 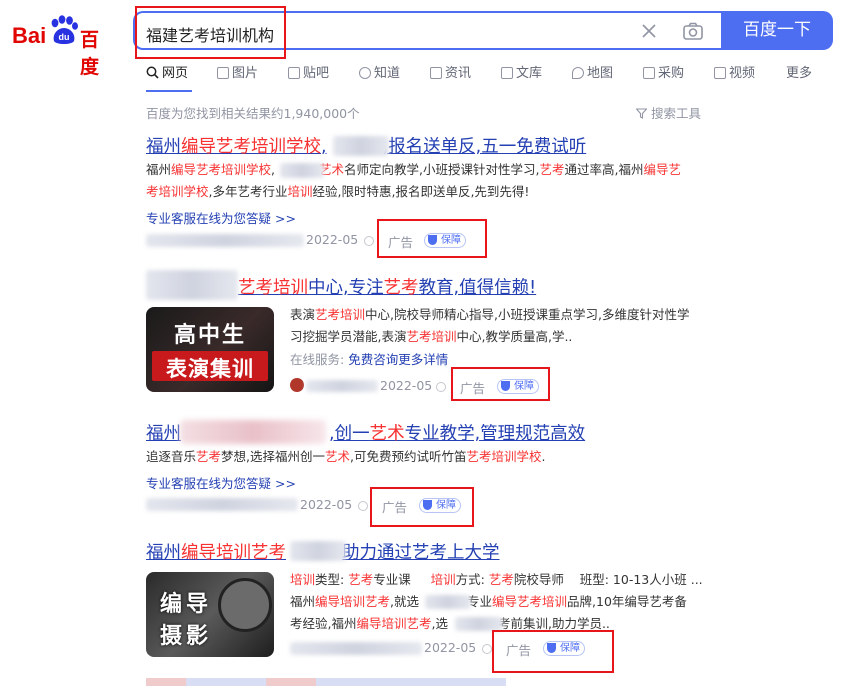 I want to click on desc-text: ,多年艺考行业, so click(x=248, y=191).